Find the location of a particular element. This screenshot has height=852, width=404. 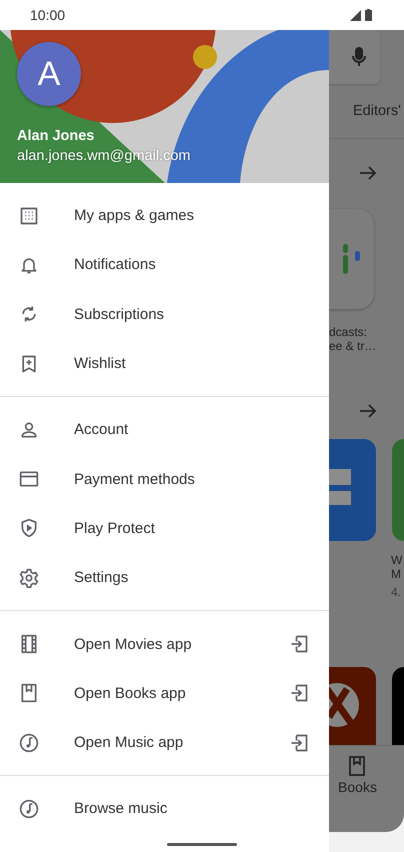

person-icon is located at coordinates (29, 430).